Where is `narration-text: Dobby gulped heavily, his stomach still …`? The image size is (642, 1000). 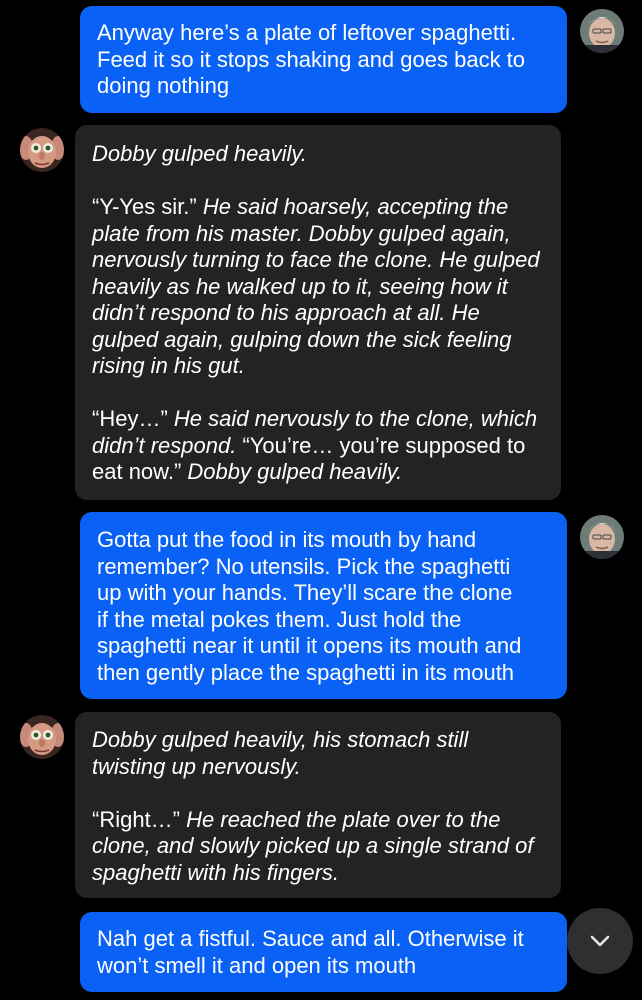 narration-text: Dobby gulped heavily, his stomach still … is located at coordinates (280, 753).